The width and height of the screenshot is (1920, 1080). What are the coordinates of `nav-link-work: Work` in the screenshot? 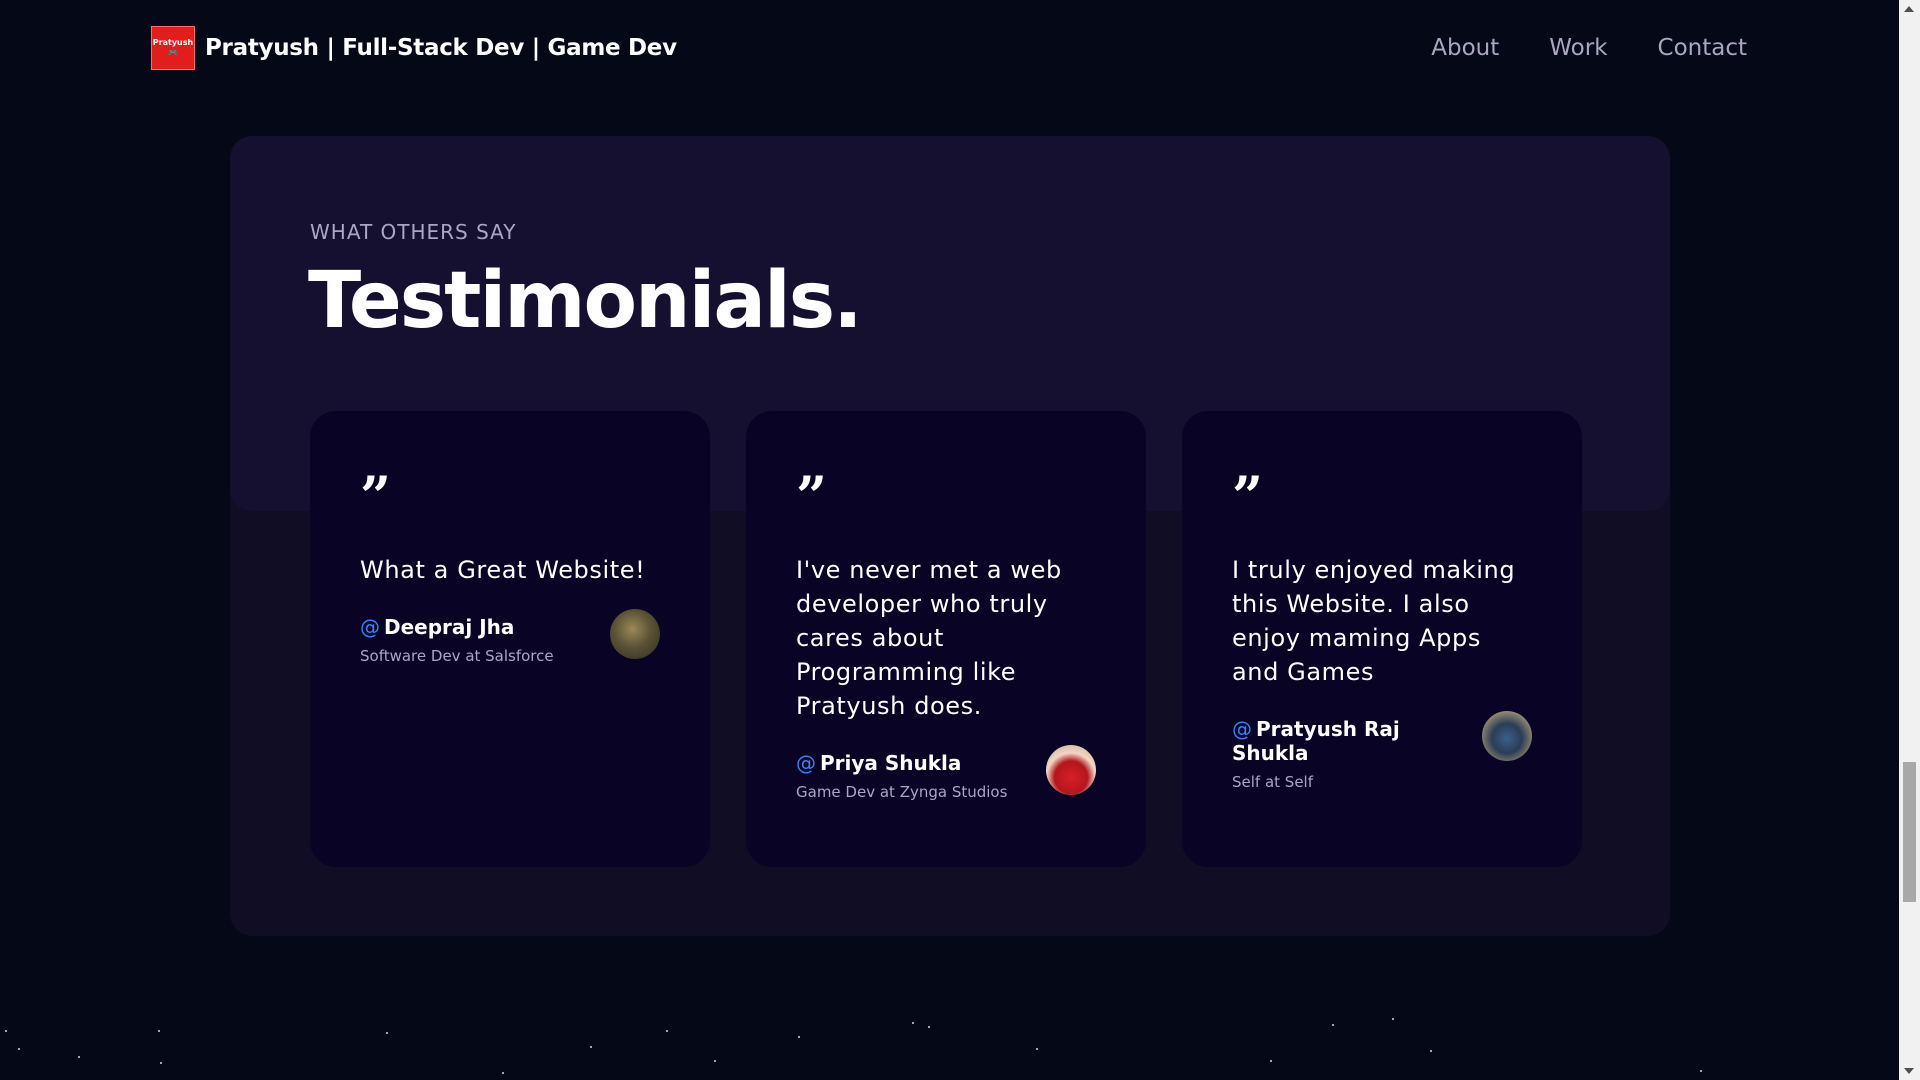 It's located at (1578, 48).